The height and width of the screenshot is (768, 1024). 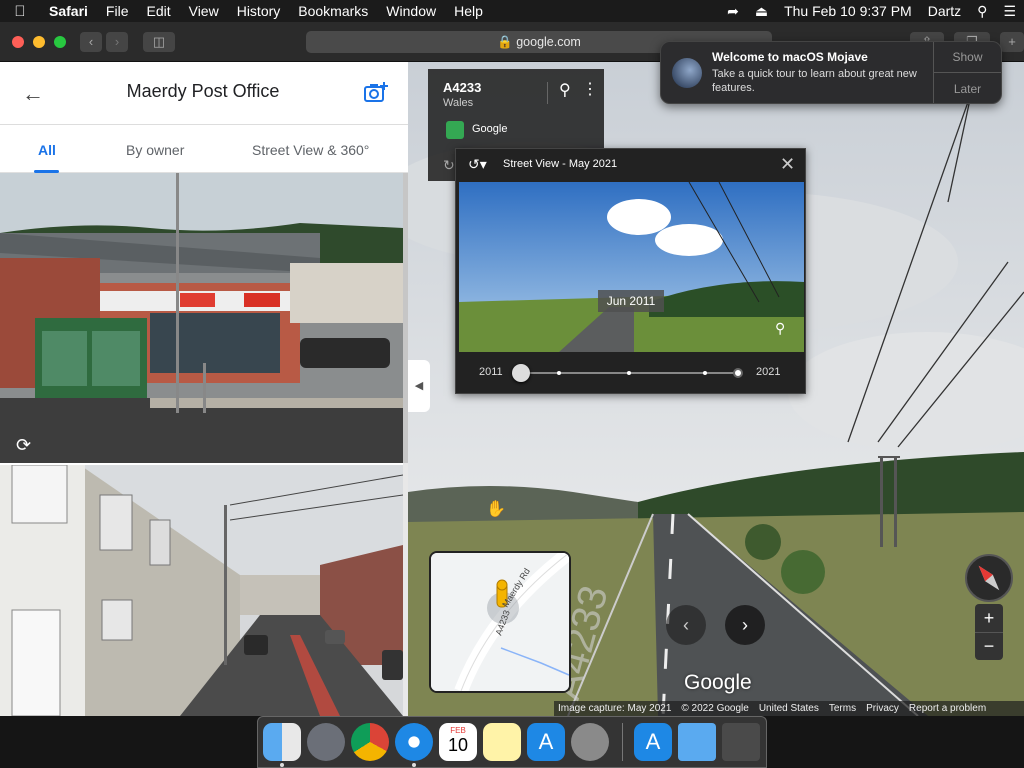 I want to click on lock-icon: 🔒, so click(x=505, y=42).